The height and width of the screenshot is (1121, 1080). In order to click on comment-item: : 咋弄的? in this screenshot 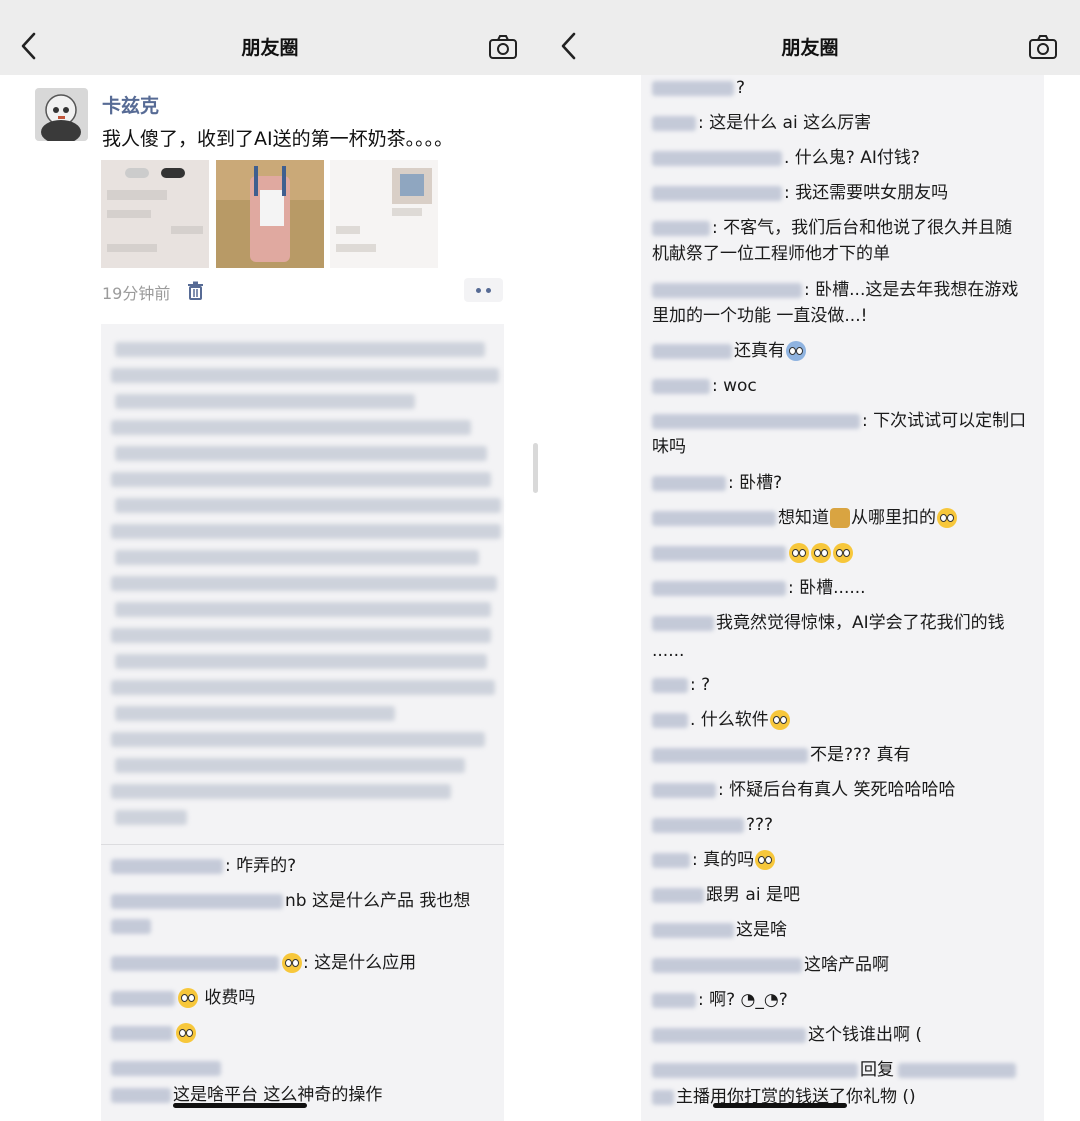, I will do `click(203, 866)`.